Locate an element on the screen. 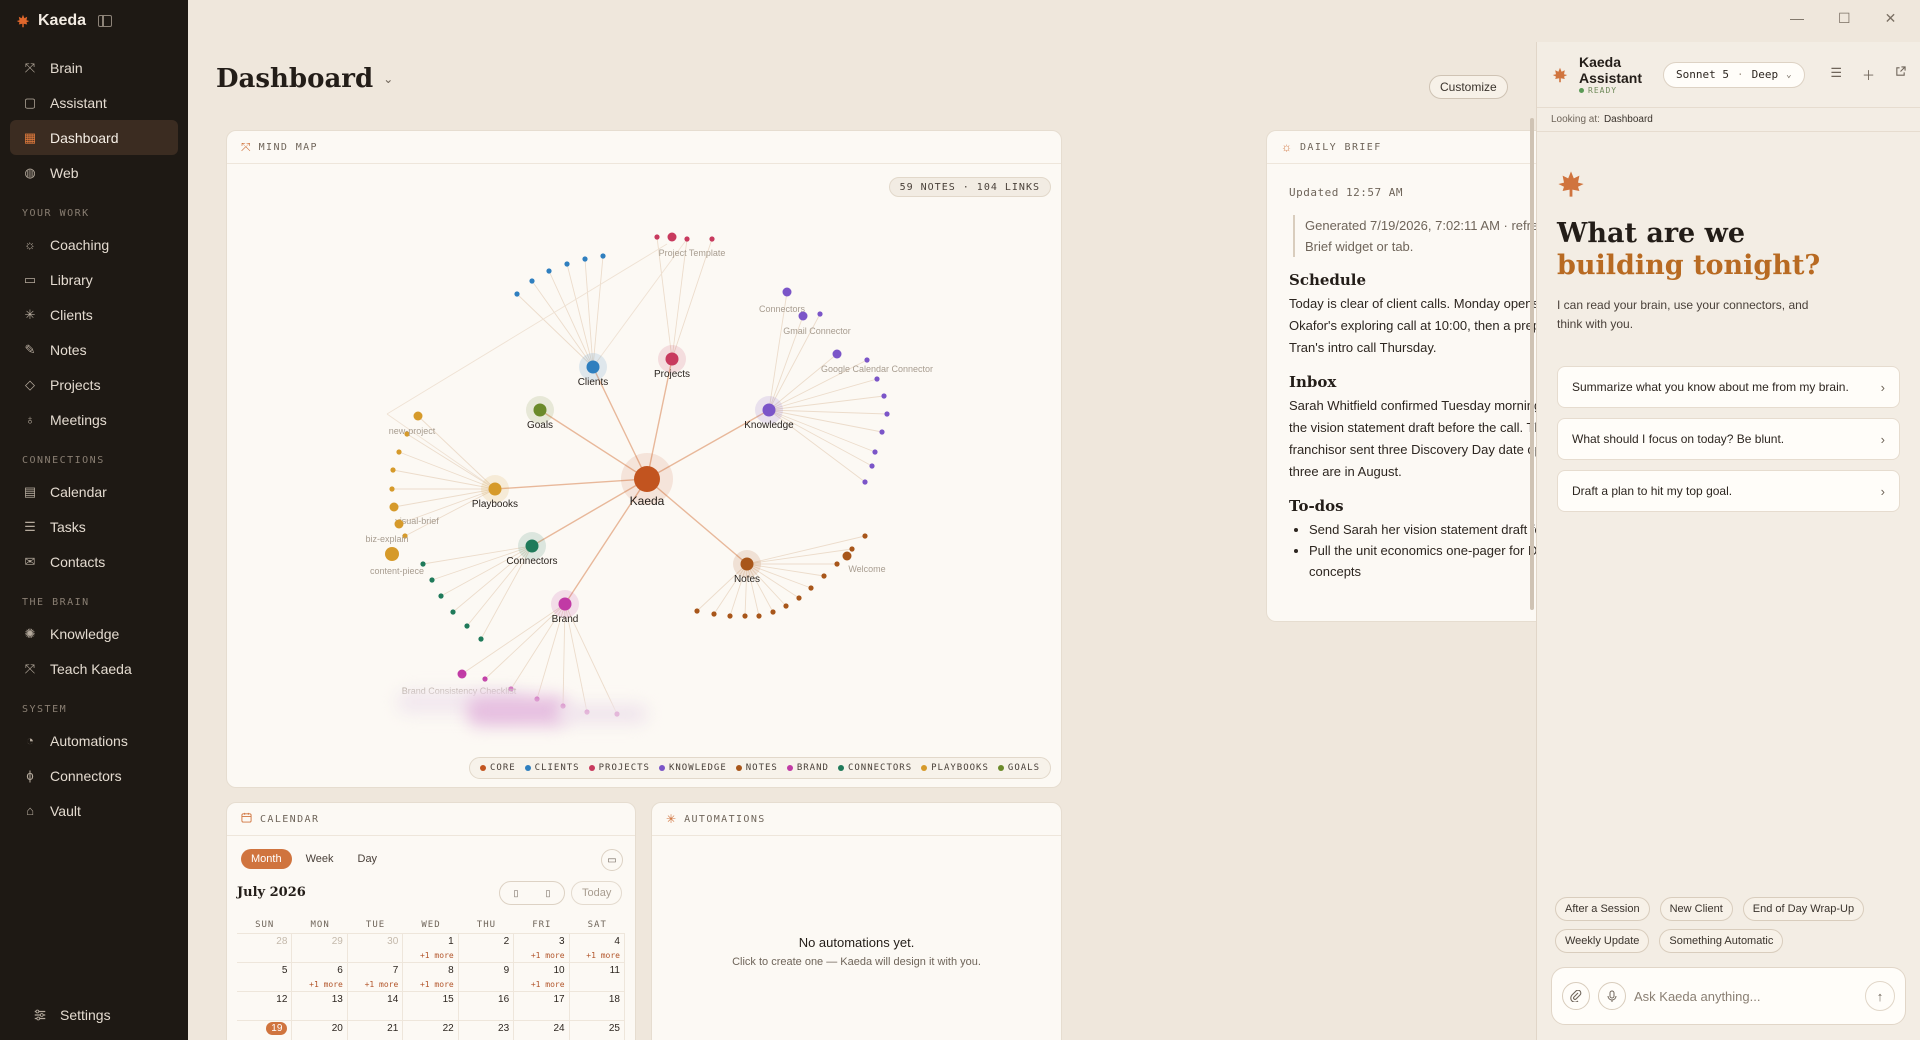 This screenshot has height=1040, width=1920. hub-node-projects is located at coordinates (672, 359).